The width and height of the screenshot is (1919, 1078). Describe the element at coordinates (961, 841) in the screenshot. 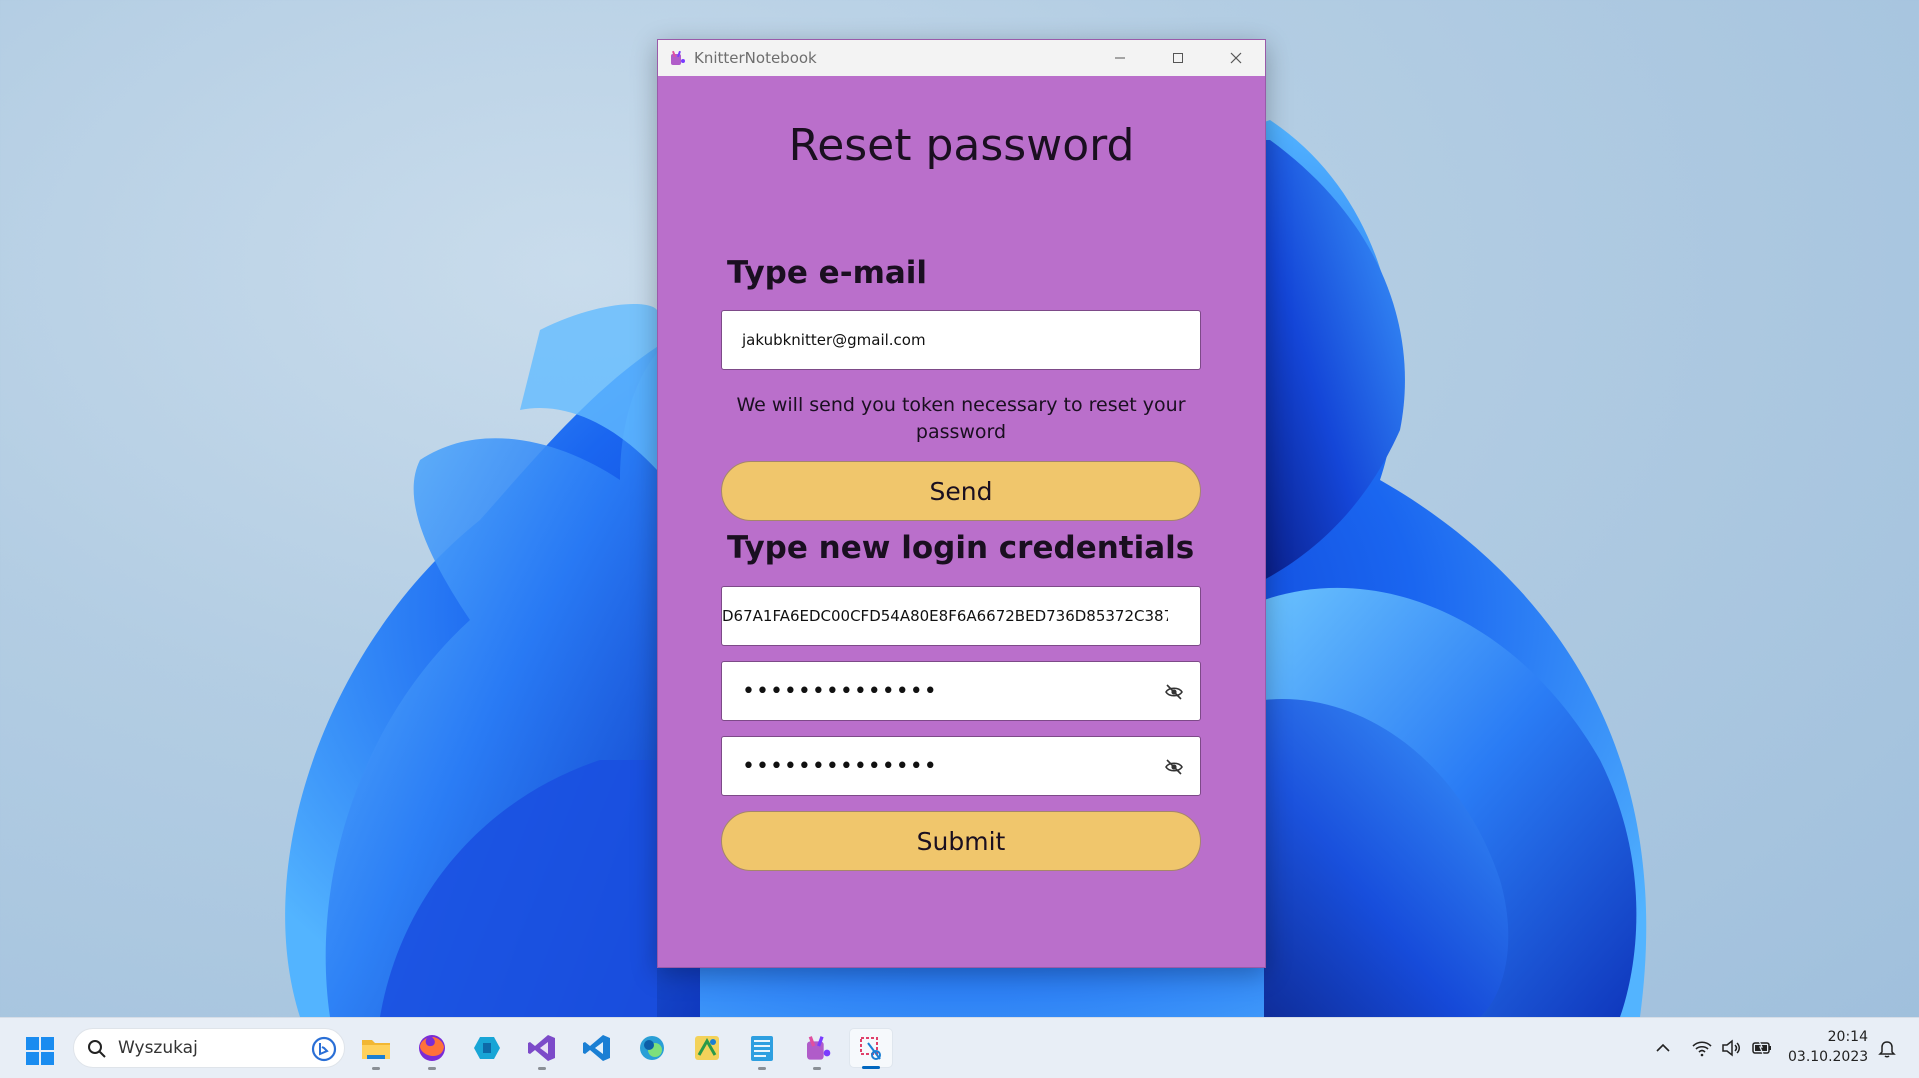

I see `submit-button: Submit` at that location.